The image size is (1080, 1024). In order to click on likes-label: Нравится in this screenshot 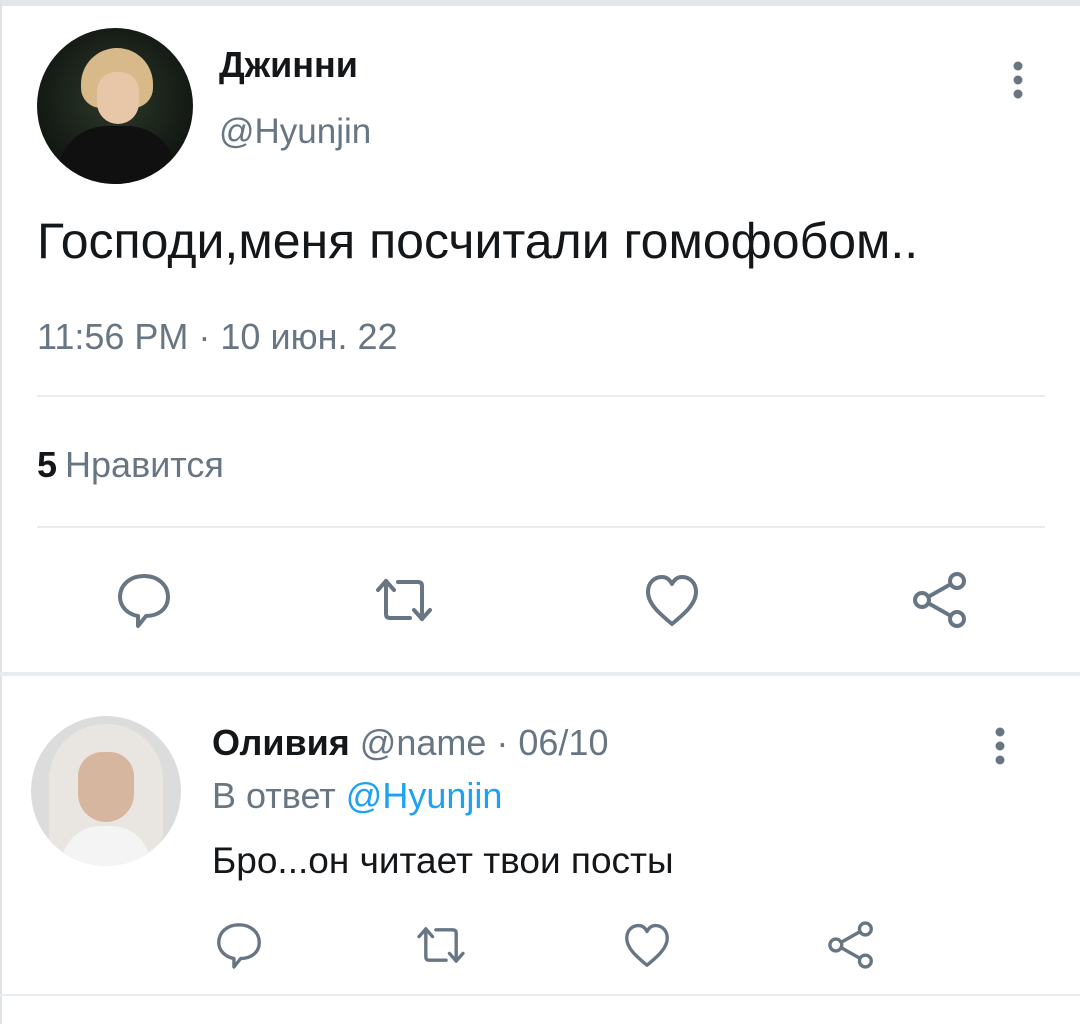, I will do `click(144, 464)`.